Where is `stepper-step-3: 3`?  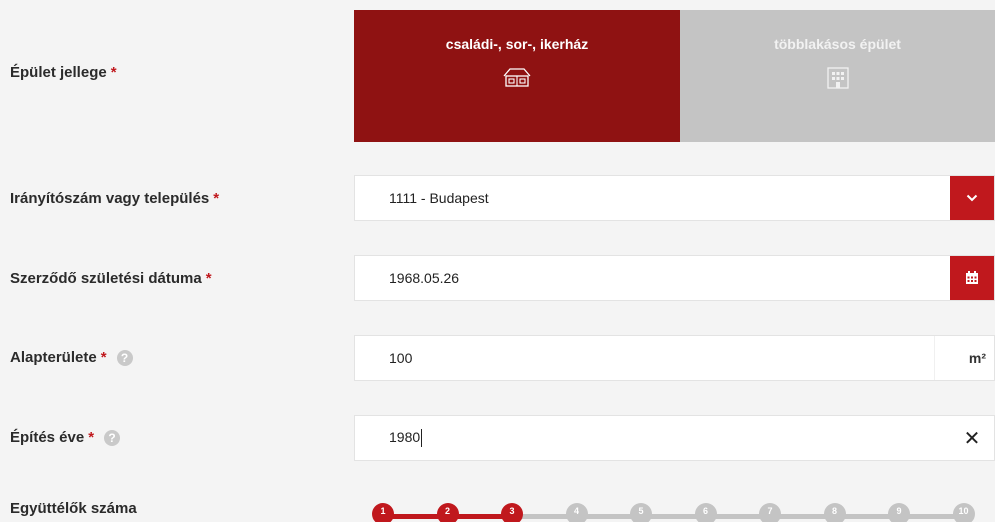 stepper-step-3: 3 is located at coordinates (512, 512).